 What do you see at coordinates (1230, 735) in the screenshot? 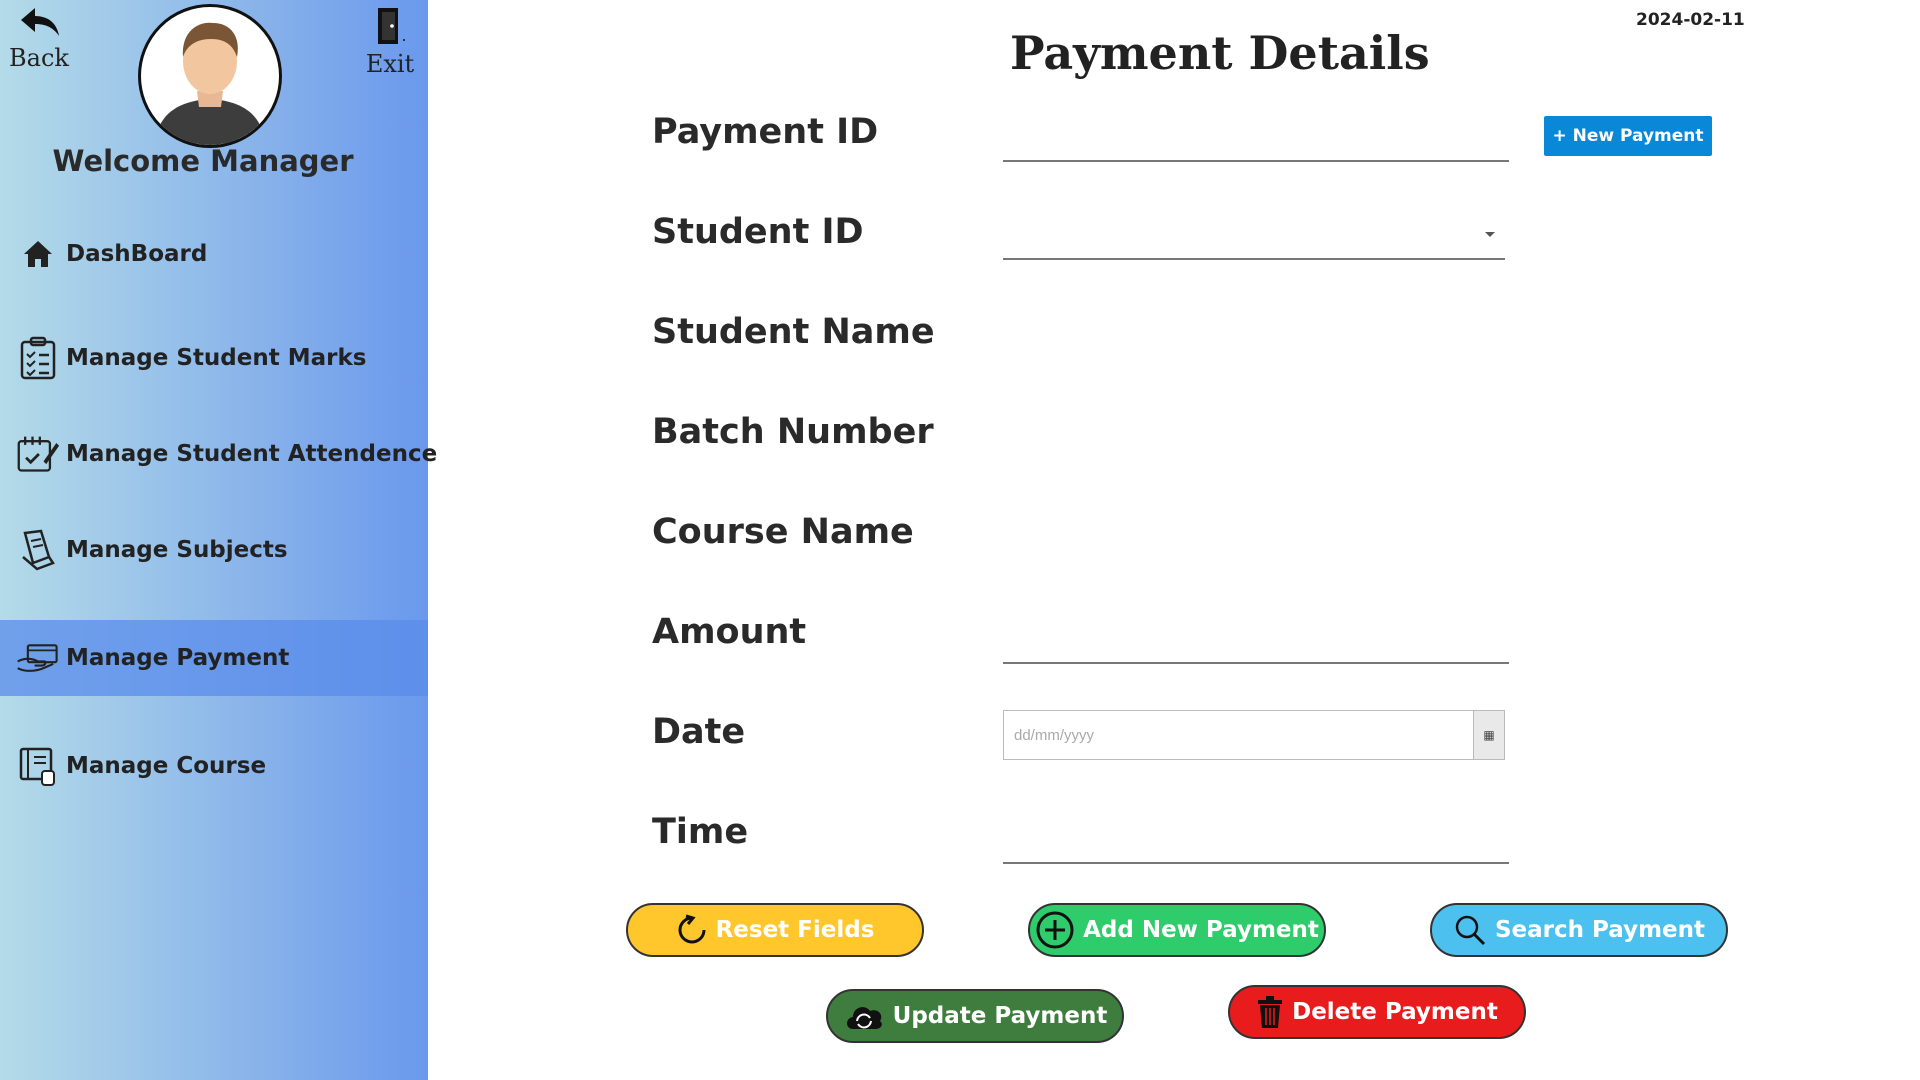
I see `date-input` at bounding box center [1230, 735].